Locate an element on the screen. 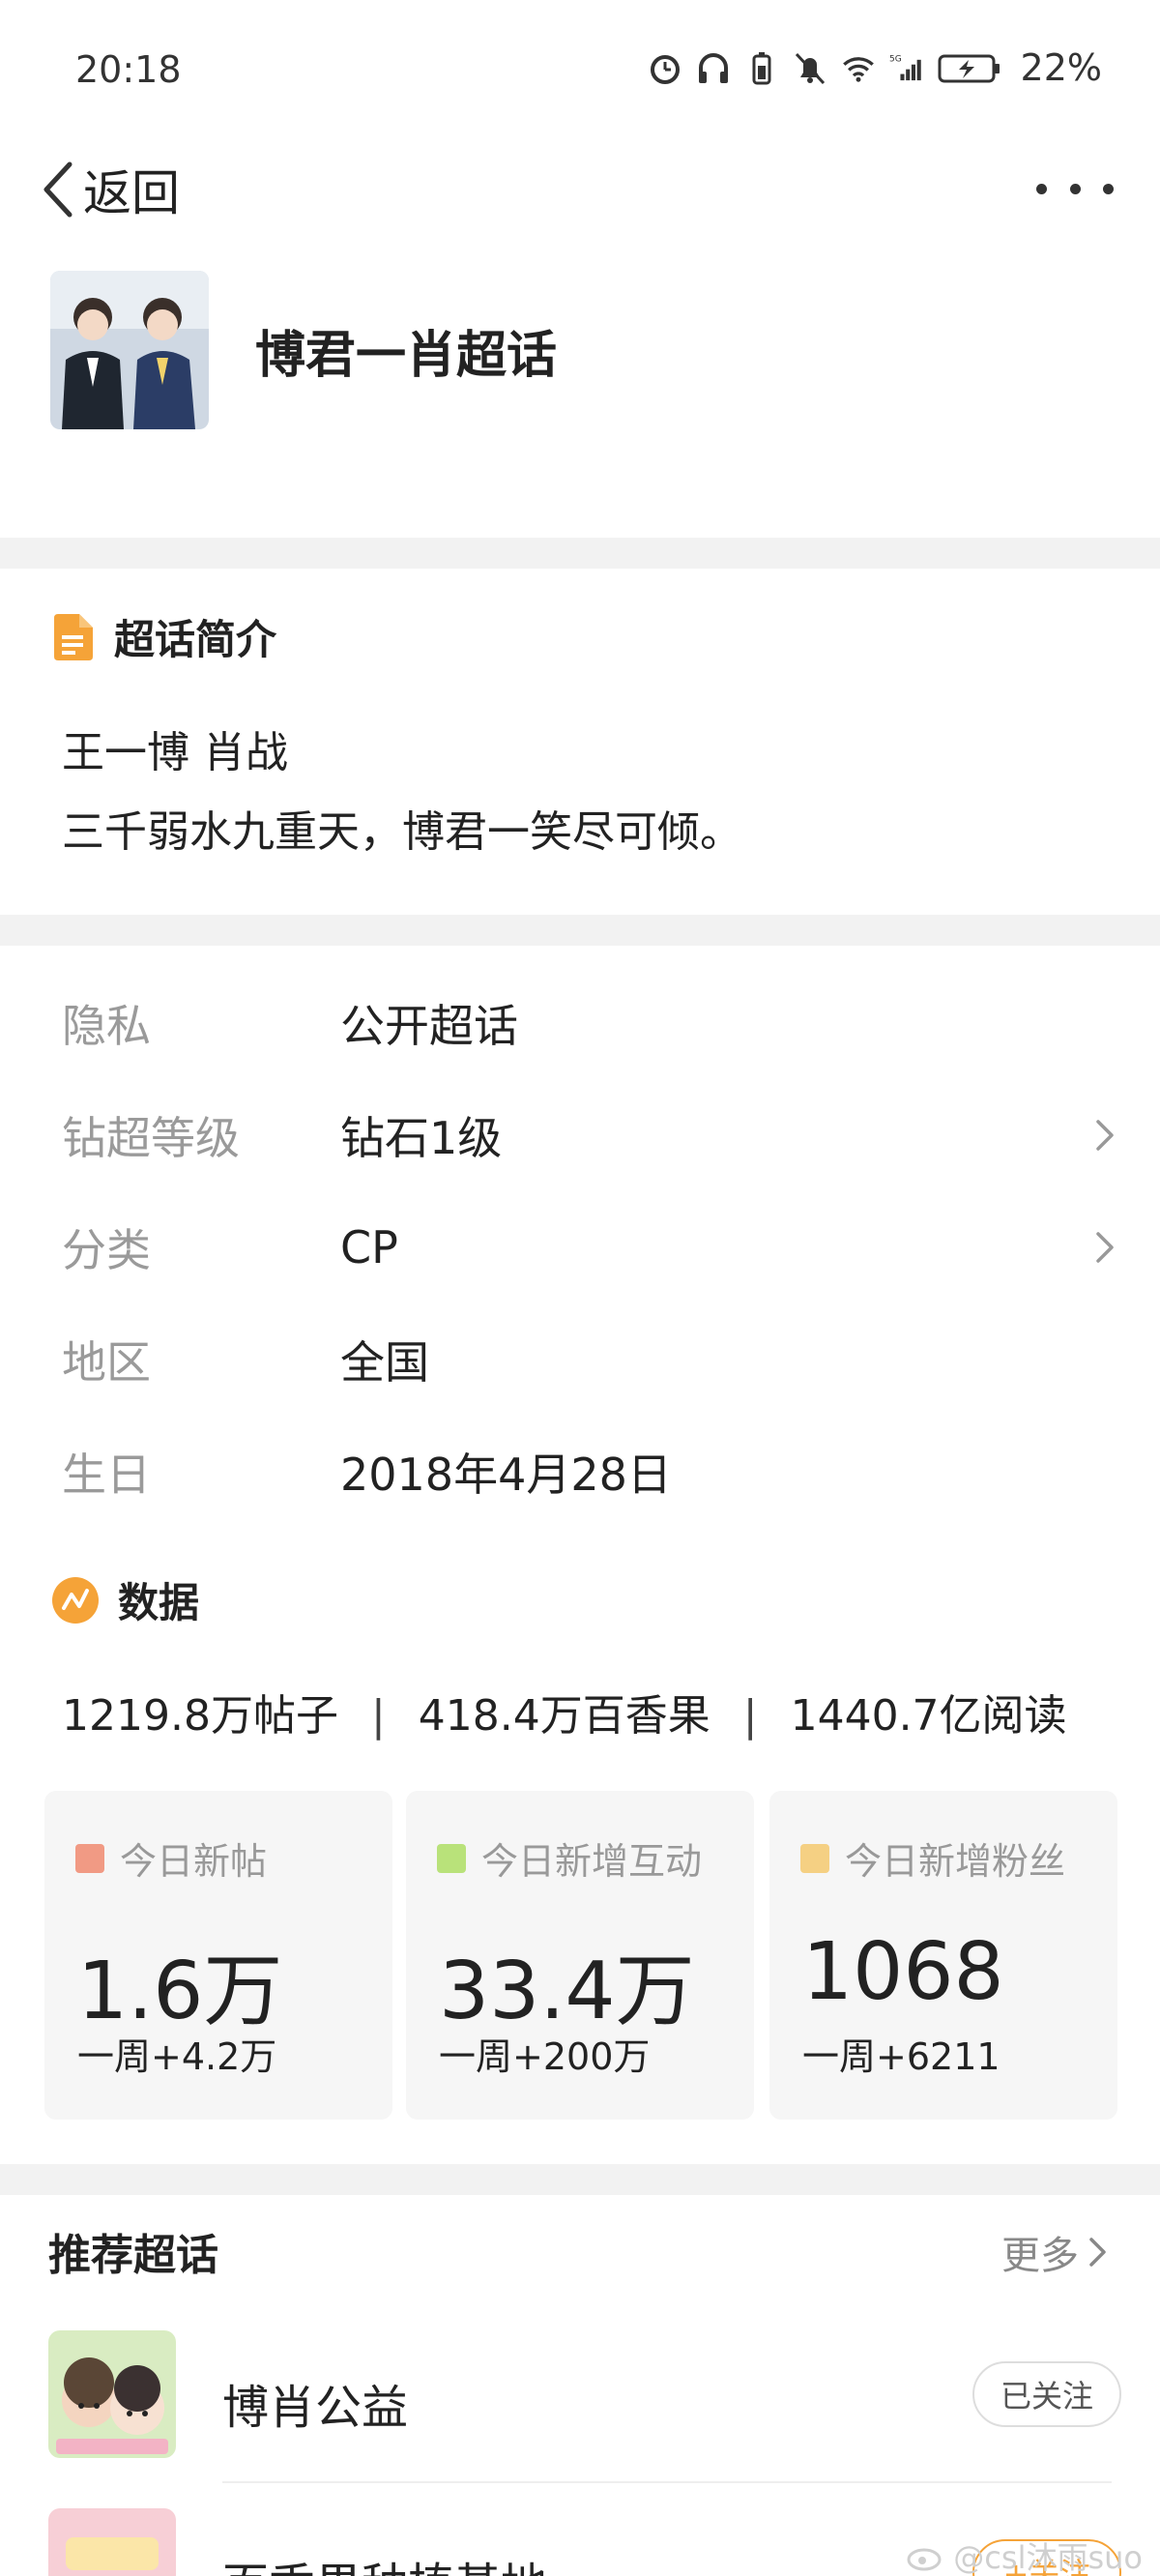 The image size is (1160, 2576). followed-button: 已关注 is located at coordinates (1047, 2394).